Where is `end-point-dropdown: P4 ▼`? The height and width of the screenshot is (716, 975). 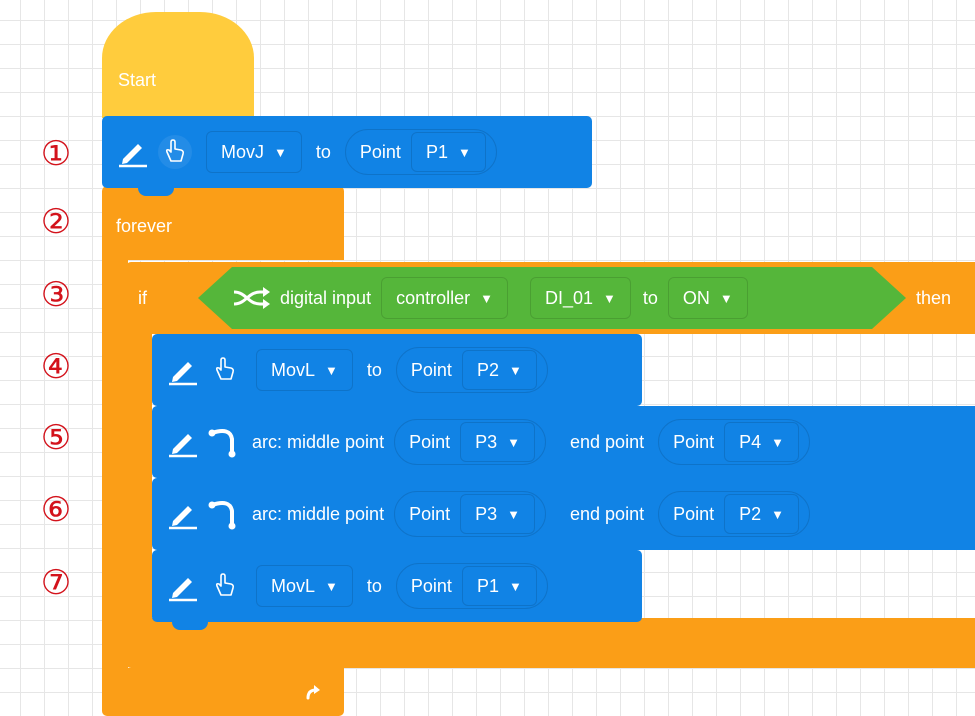
end-point-dropdown: P4 ▼ is located at coordinates (762, 442).